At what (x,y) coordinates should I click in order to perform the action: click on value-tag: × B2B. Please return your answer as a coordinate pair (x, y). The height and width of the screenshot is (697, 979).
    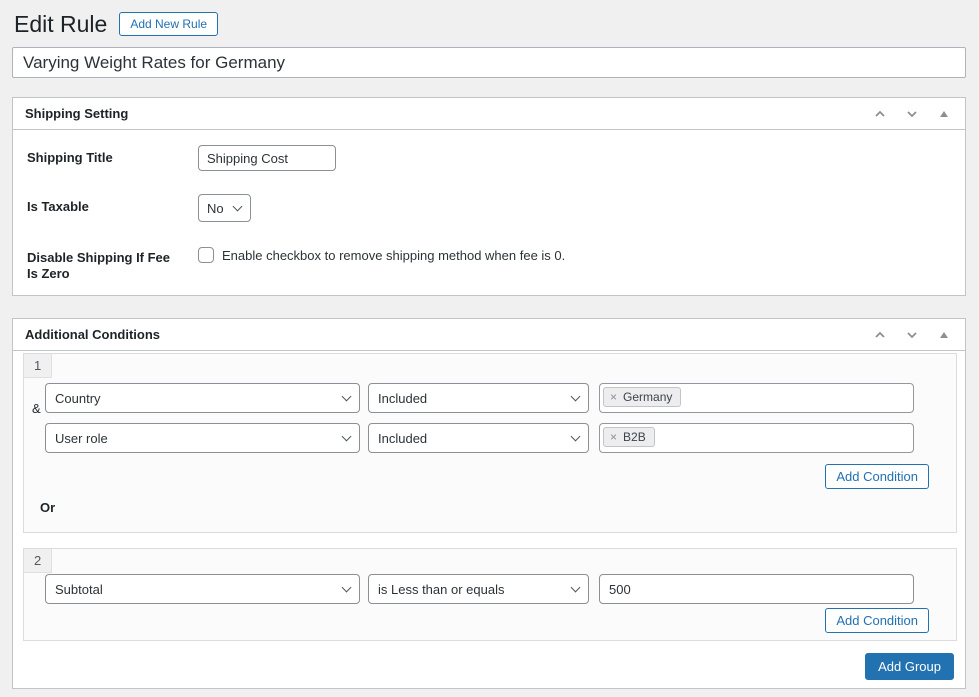
    Looking at the image, I should click on (629, 437).